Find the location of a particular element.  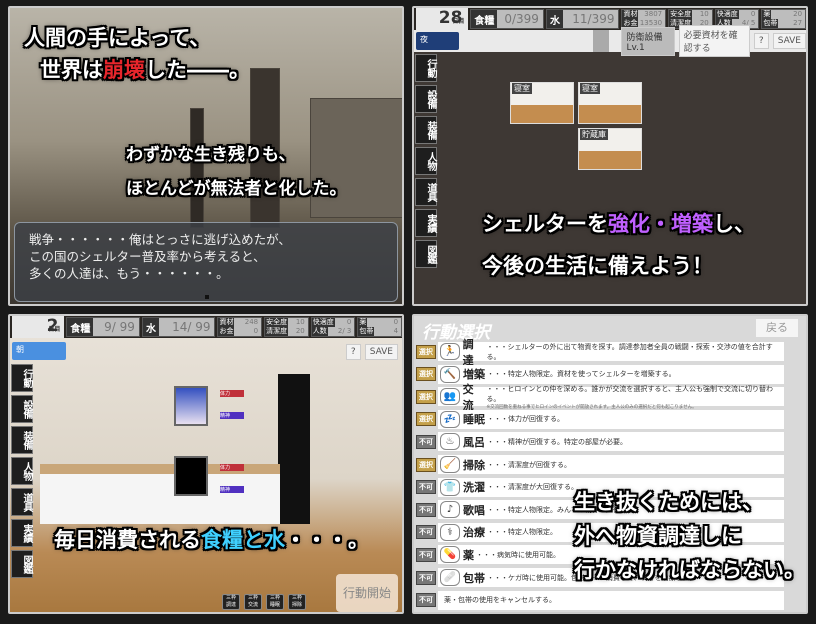

slot-action: 交流 is located at coordinates (252, 605).